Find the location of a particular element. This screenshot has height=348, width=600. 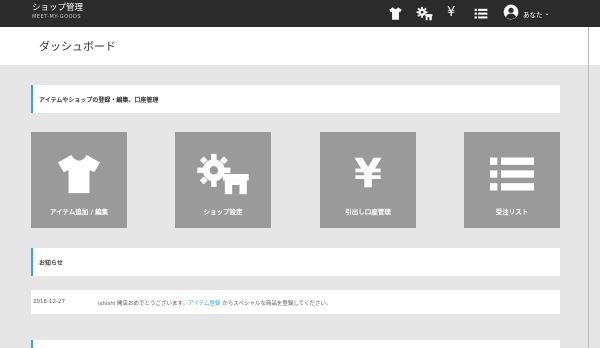

tile-label: 受注リスト is located at coordinates (512, 212).